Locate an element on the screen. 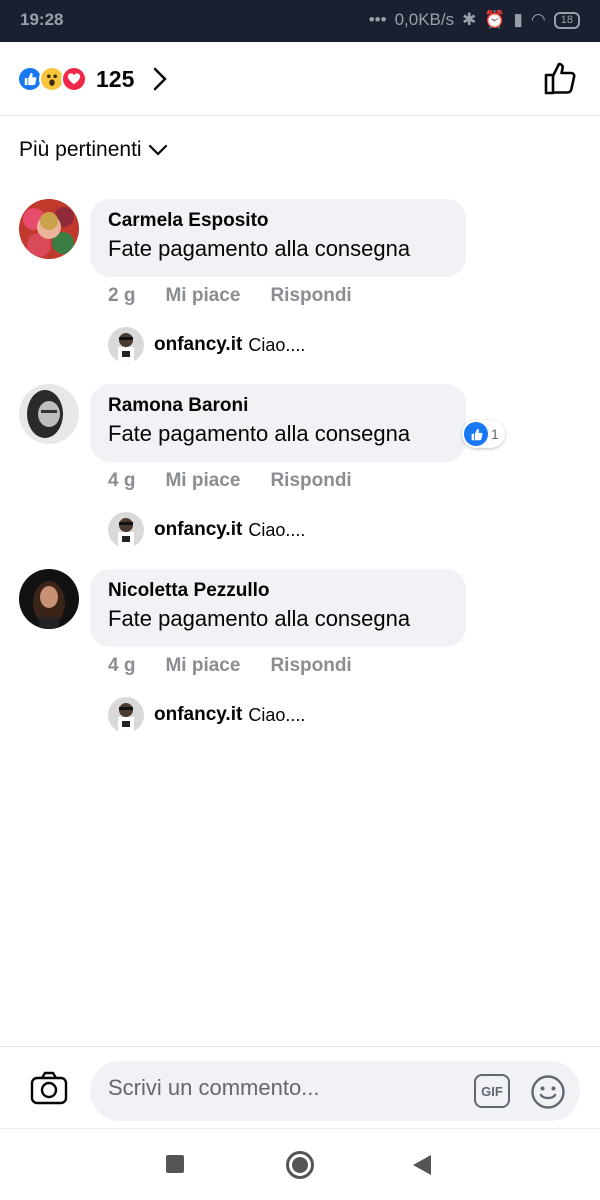  bluetooth-icon: ✱ is located at coordinates (469, 19).